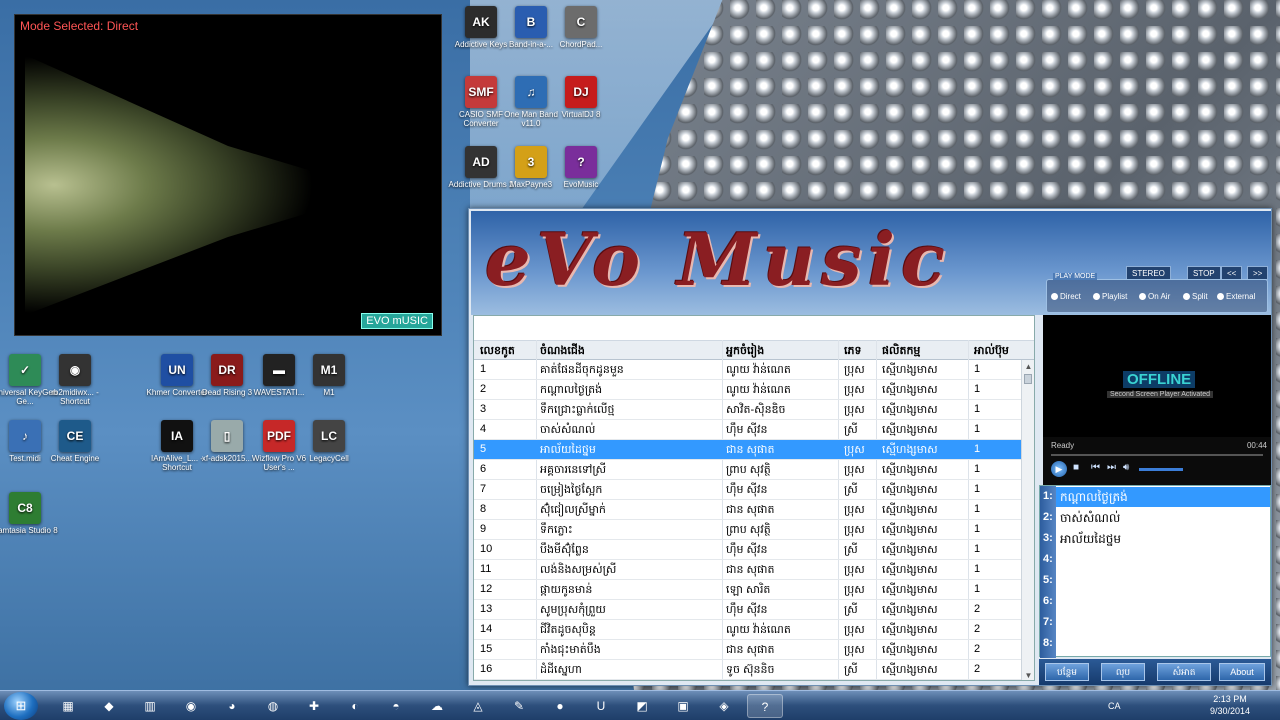 This screenshot has width=1280, height=720. I want to click on desktop-icon: M1 M1, so click(329, 375).